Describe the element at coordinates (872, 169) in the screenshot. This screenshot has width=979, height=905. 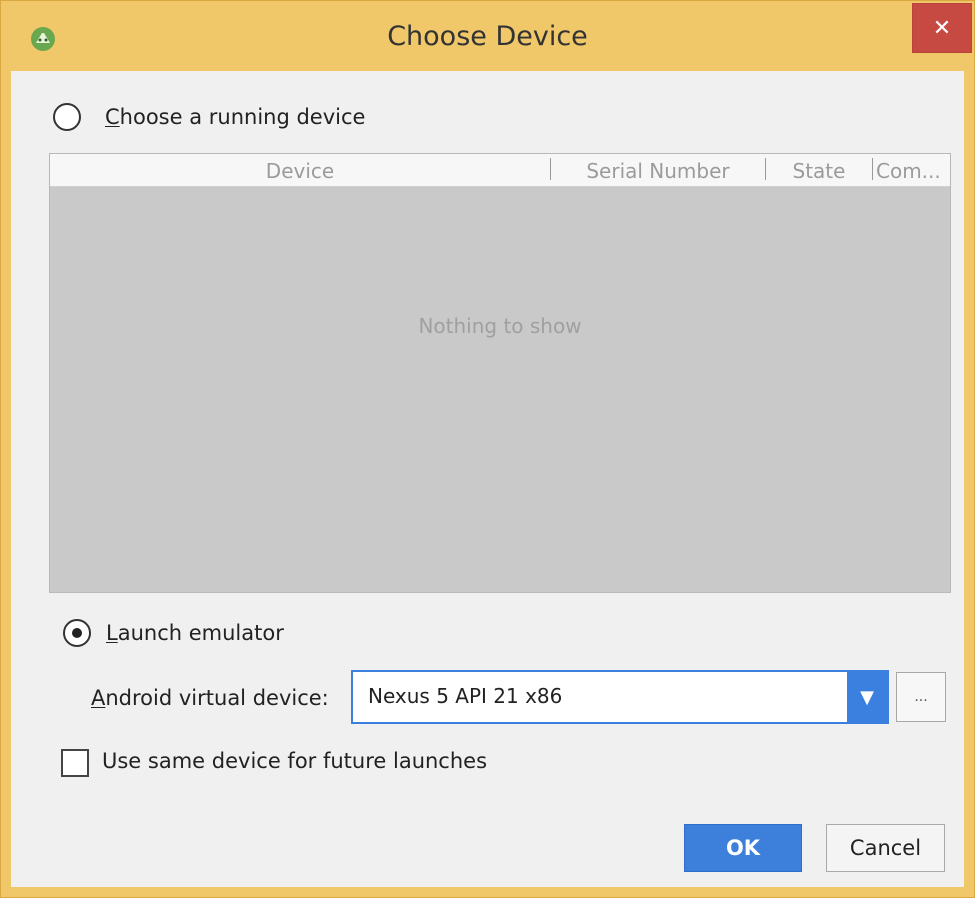
I see `column-separator` at that location.